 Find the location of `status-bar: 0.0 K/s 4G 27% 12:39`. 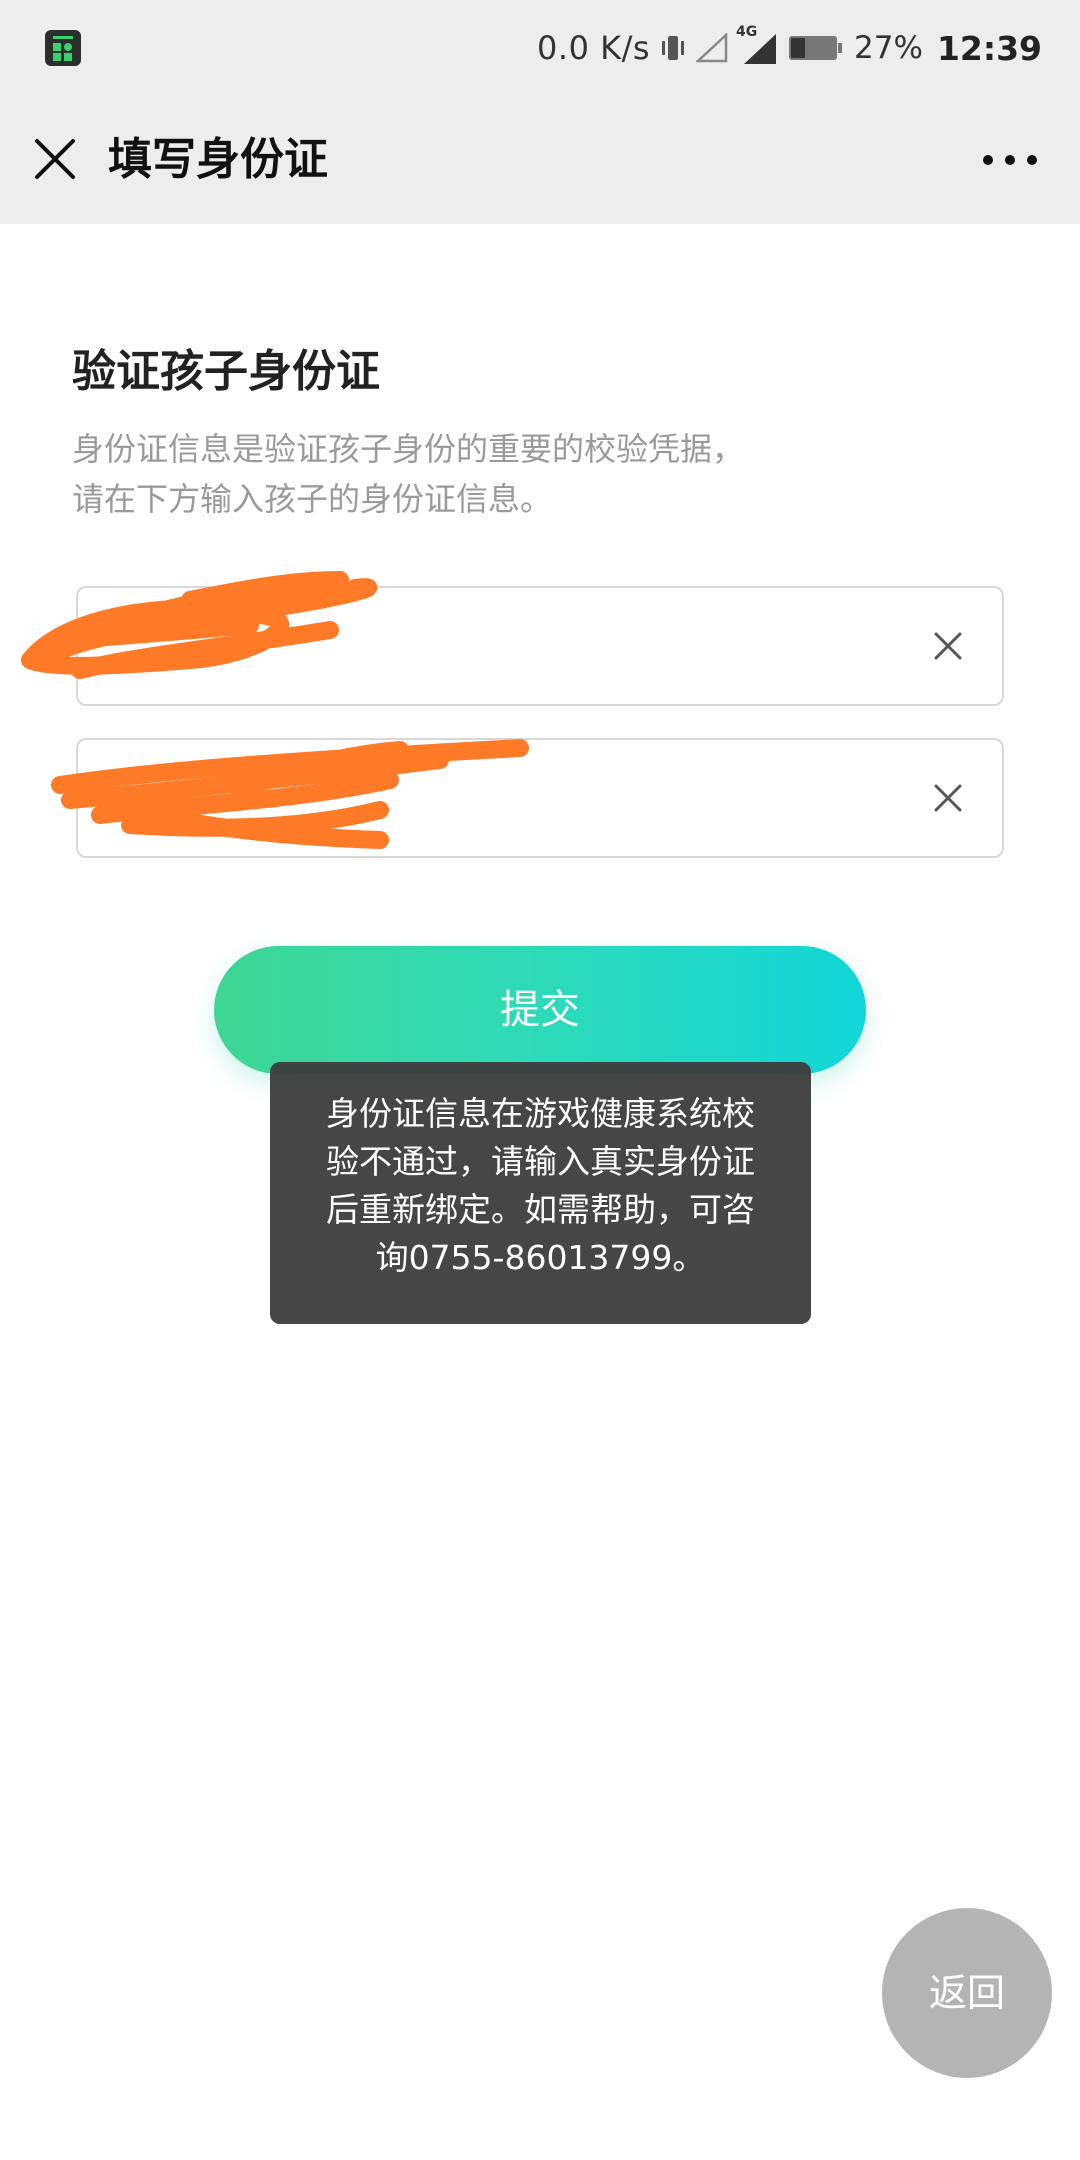

status-bar: 0.0 K/s 4G 27% 12:39 is located at coordinates (540, 48).